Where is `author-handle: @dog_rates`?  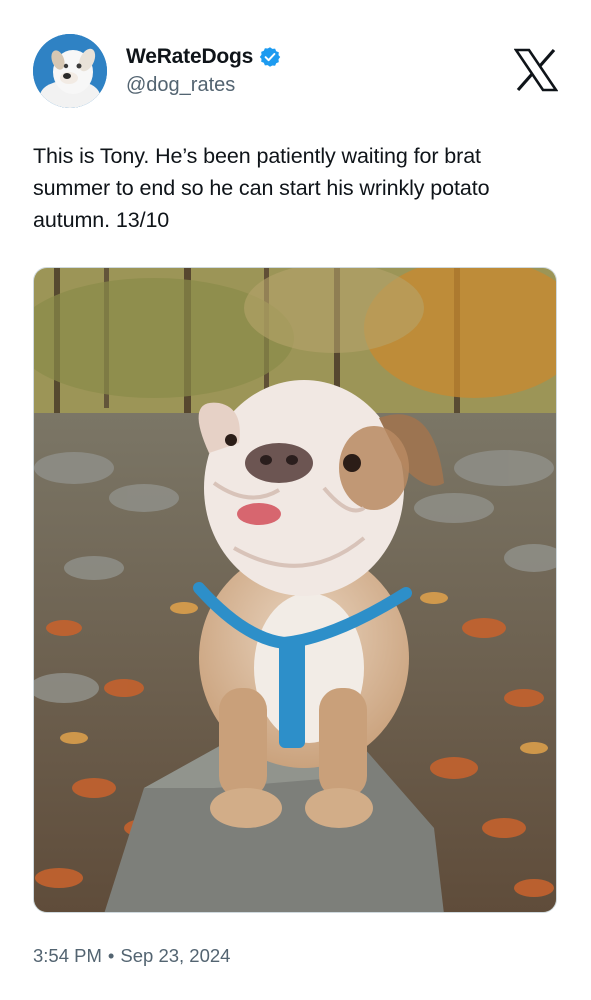 author-handle: @dog_rates is located at coordinates (203, 85).